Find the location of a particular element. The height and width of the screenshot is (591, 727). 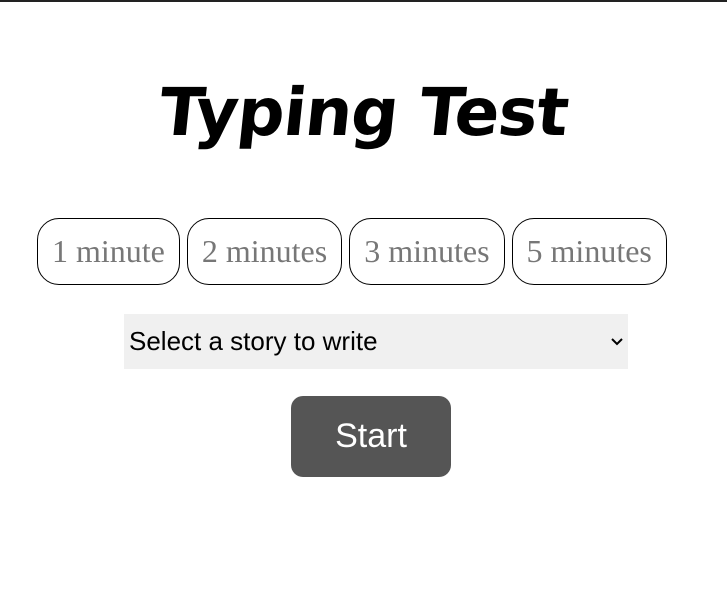

chevron-down-icon is located at coordinates (617, 342).